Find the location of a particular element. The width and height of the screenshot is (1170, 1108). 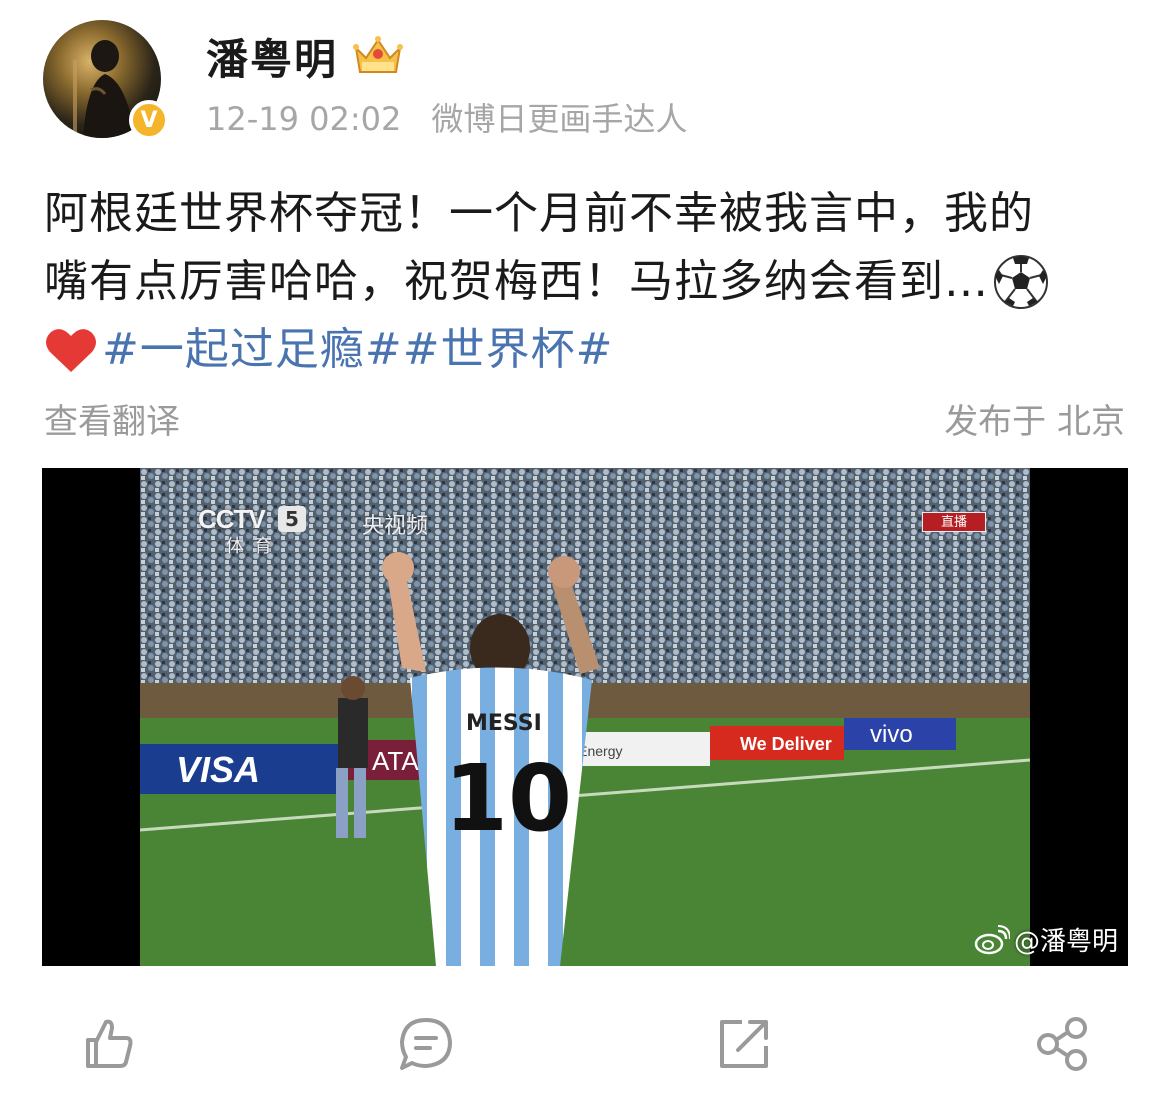

comment-button is located at coordinates (426, 1044).